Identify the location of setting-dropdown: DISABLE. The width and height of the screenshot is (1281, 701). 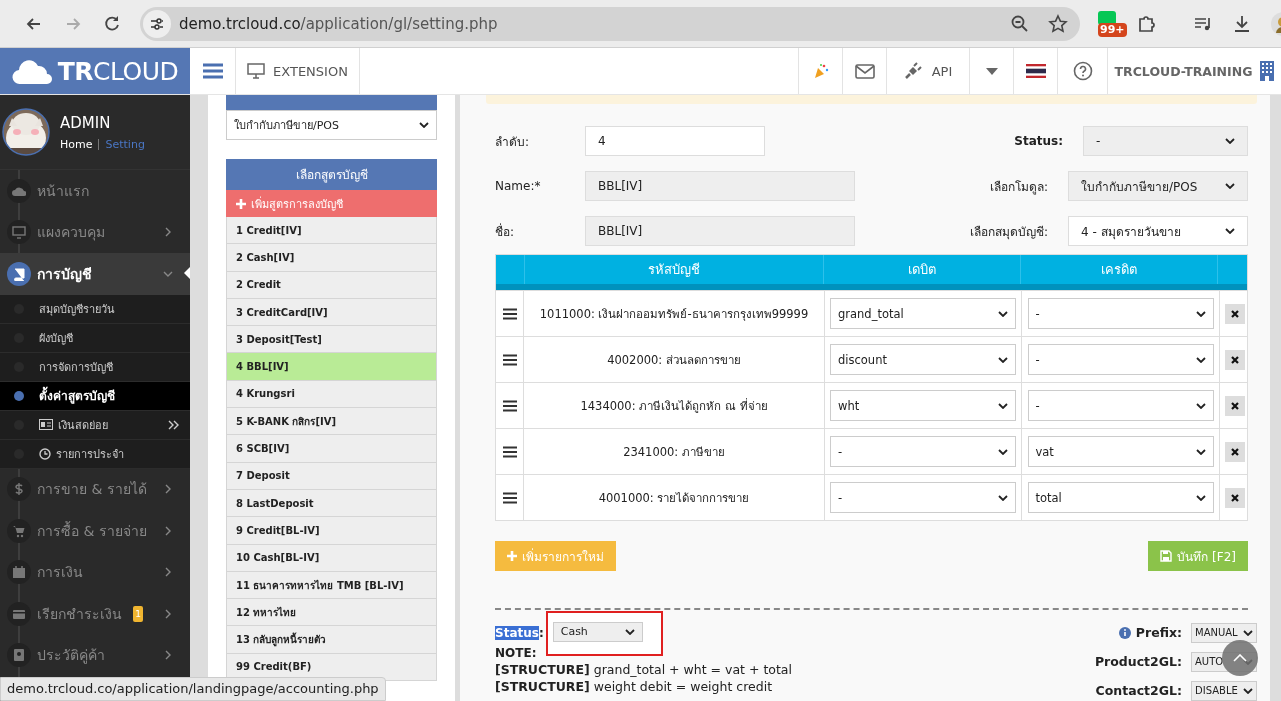
(1224, 690).